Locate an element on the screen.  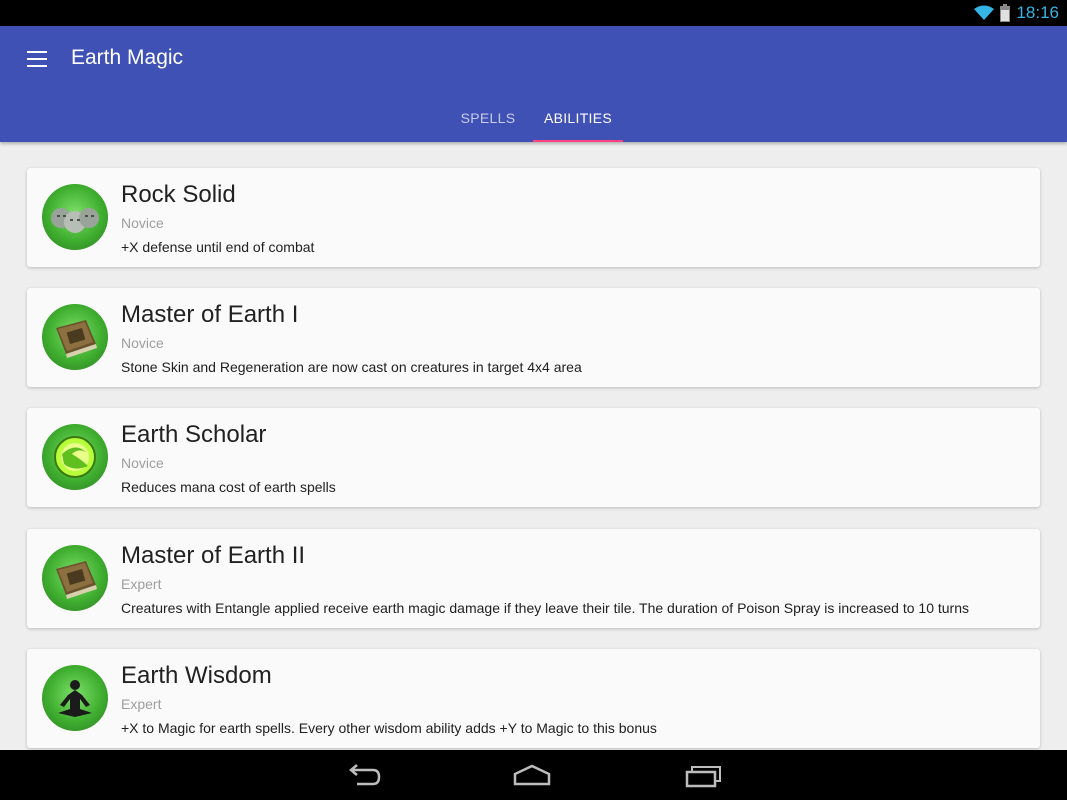
hamburger-menu-icon is located at coordinates (37, 59).